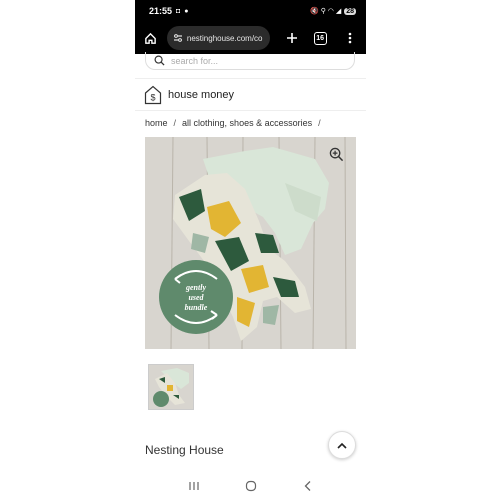  What do you see at coordinates (156, 123) in the screenshot?
I see `breadcrumb-home: home` at bounding box center [156, 123].